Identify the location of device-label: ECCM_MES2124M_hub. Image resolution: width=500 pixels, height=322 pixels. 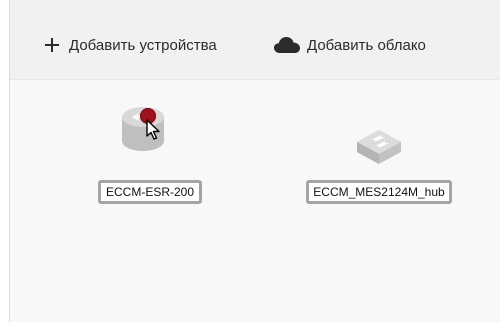
(379, 192).